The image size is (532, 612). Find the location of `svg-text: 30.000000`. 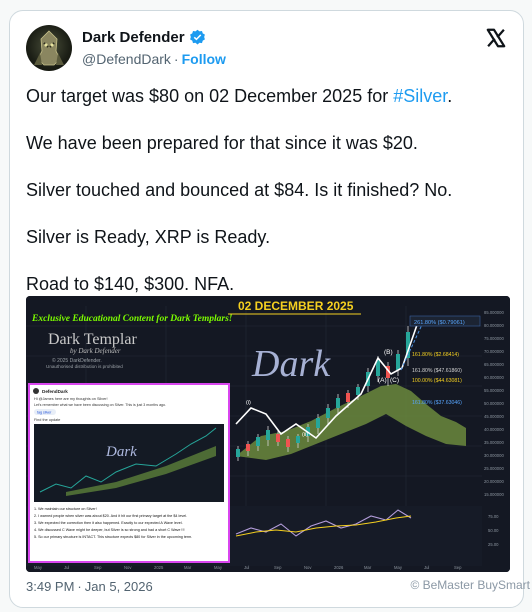

svg-text: 30.000000 is located at coordinates (494, 455).